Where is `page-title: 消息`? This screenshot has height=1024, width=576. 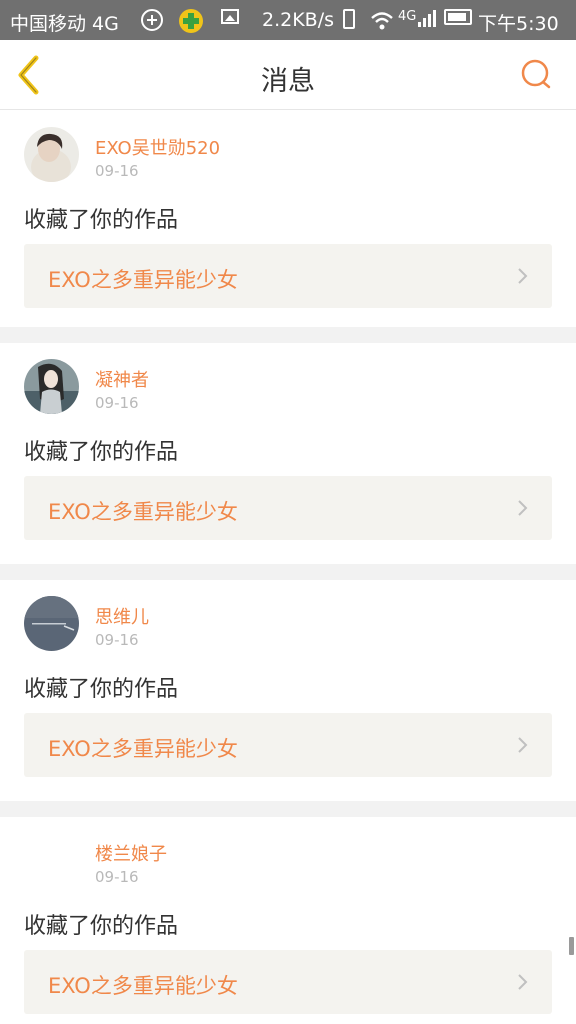 page-title: 消息 is located at coordinates (288, 81).